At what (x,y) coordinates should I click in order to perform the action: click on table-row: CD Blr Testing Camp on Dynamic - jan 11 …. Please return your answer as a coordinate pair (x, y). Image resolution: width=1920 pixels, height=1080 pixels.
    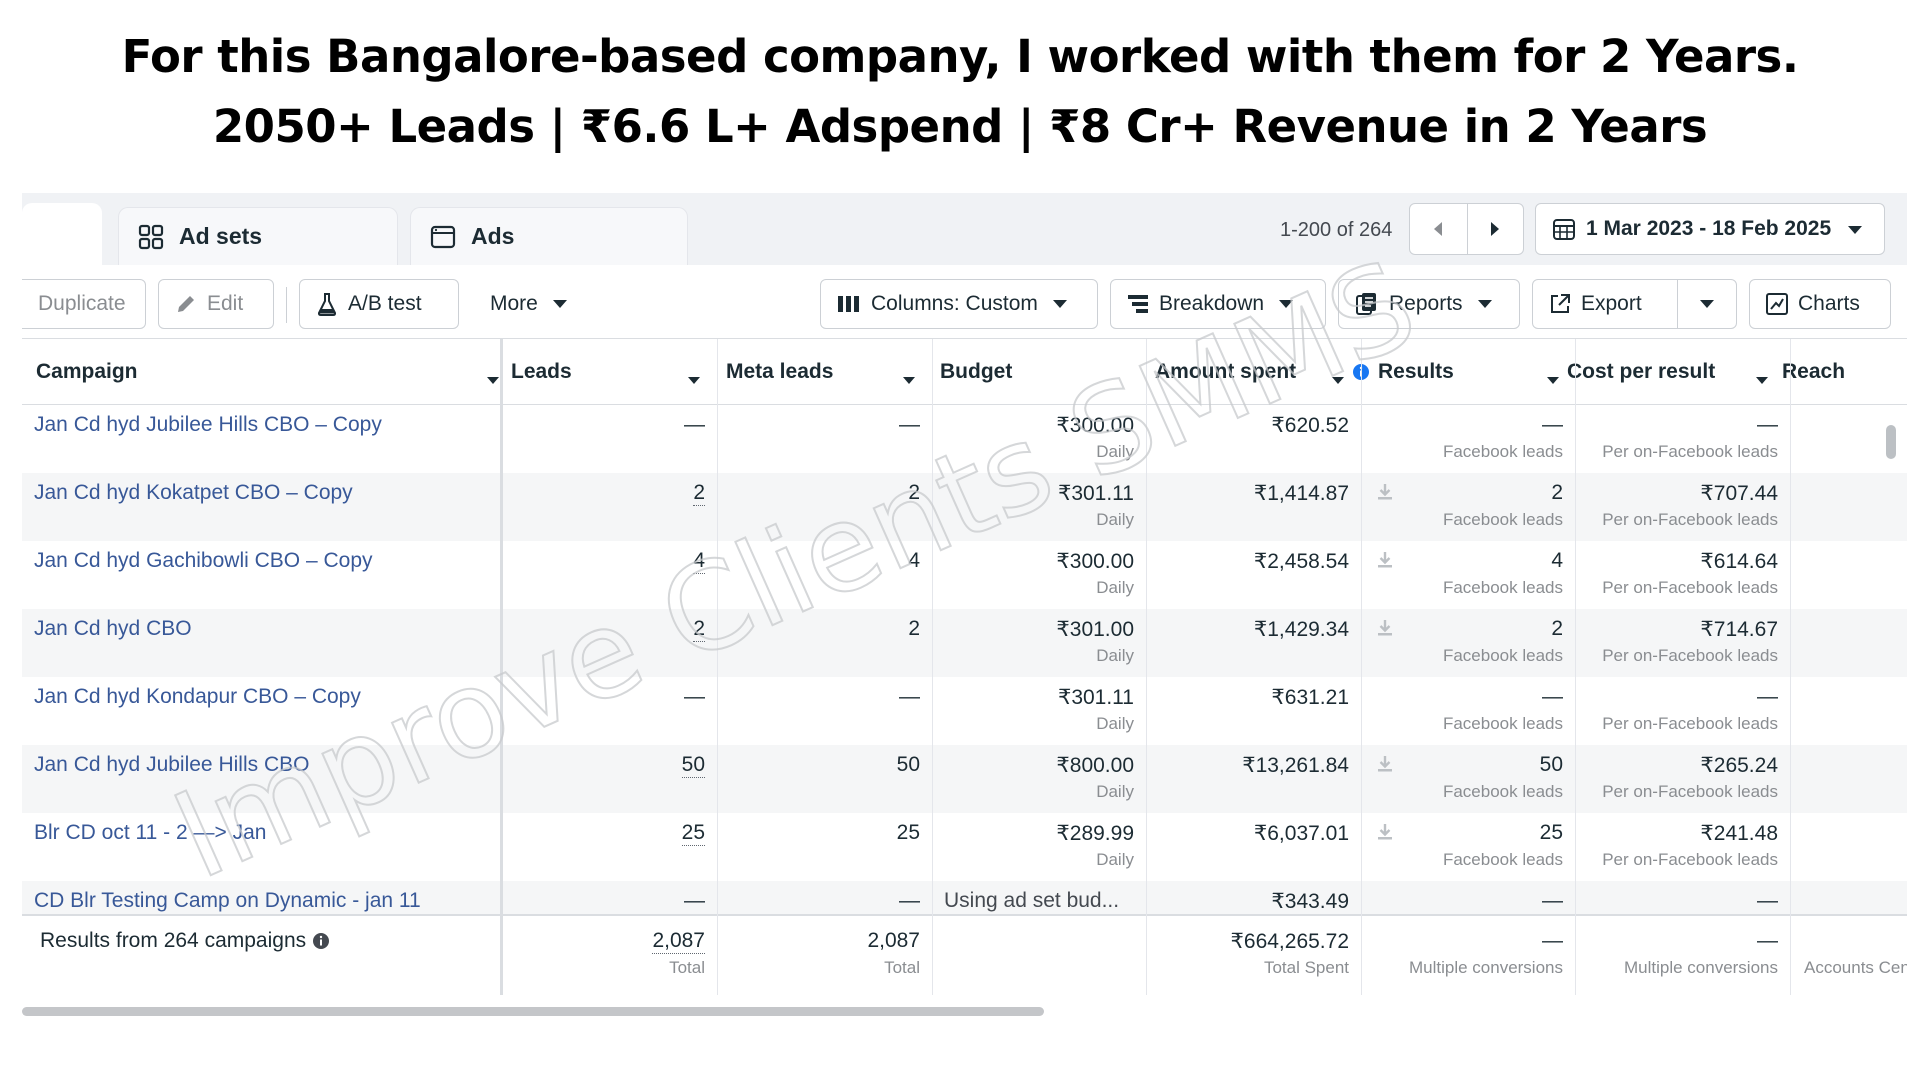
    Looking at the image, I should click on (964, 897).